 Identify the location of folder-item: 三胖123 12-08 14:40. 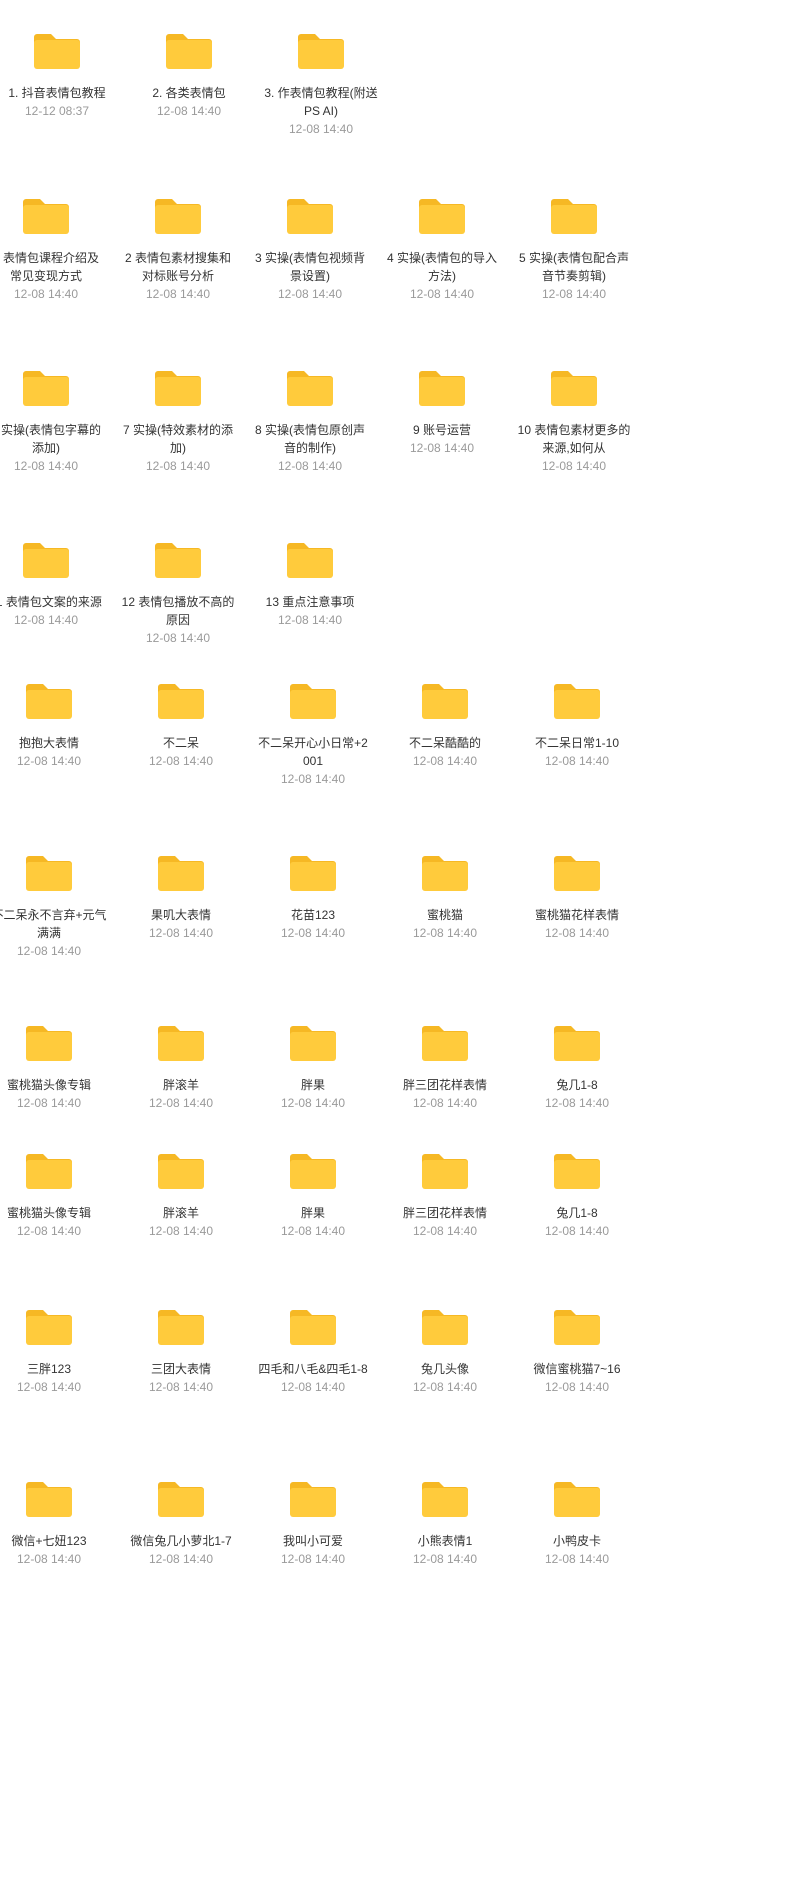
(53, 1351).